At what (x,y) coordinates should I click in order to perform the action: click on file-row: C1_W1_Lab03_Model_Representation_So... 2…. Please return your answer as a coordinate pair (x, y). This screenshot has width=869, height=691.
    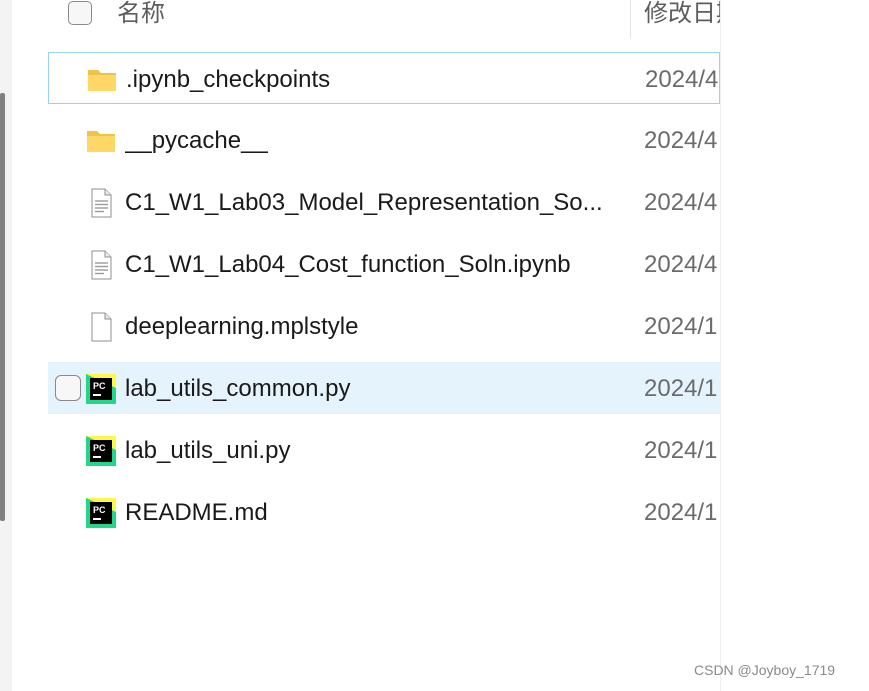
    Looking at the image, I should click on (384, 202).